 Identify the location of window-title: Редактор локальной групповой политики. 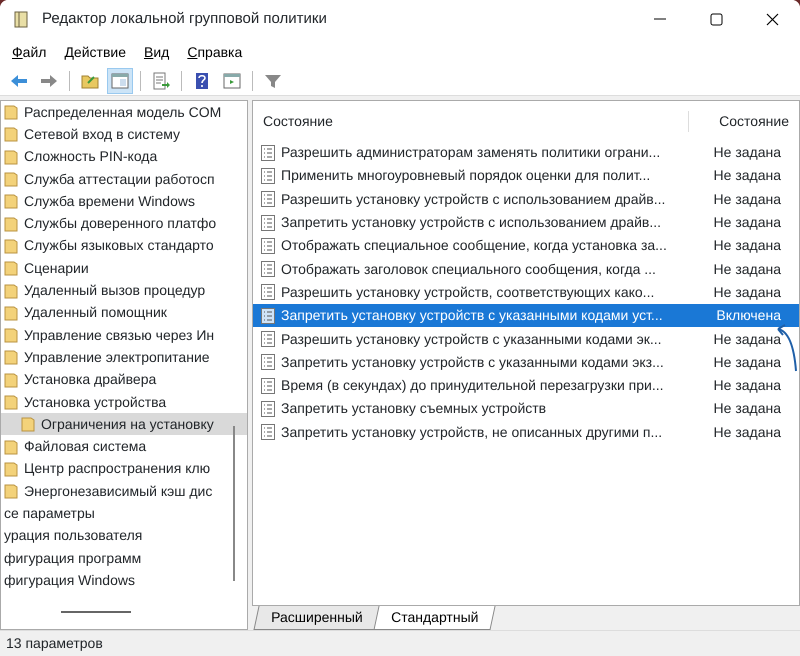
(185, 18).